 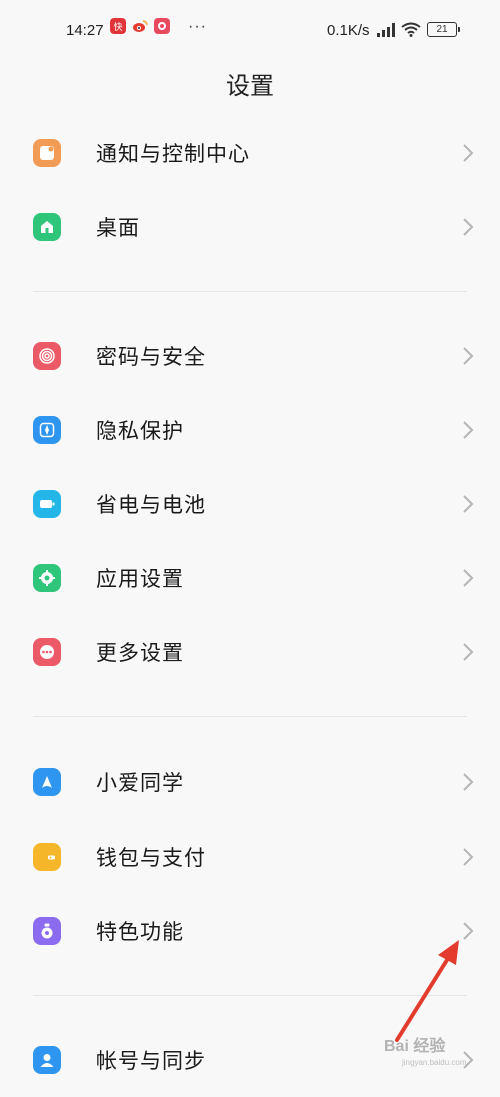 I want to click on status-app-icons: 快, so click(x=140, y=26).